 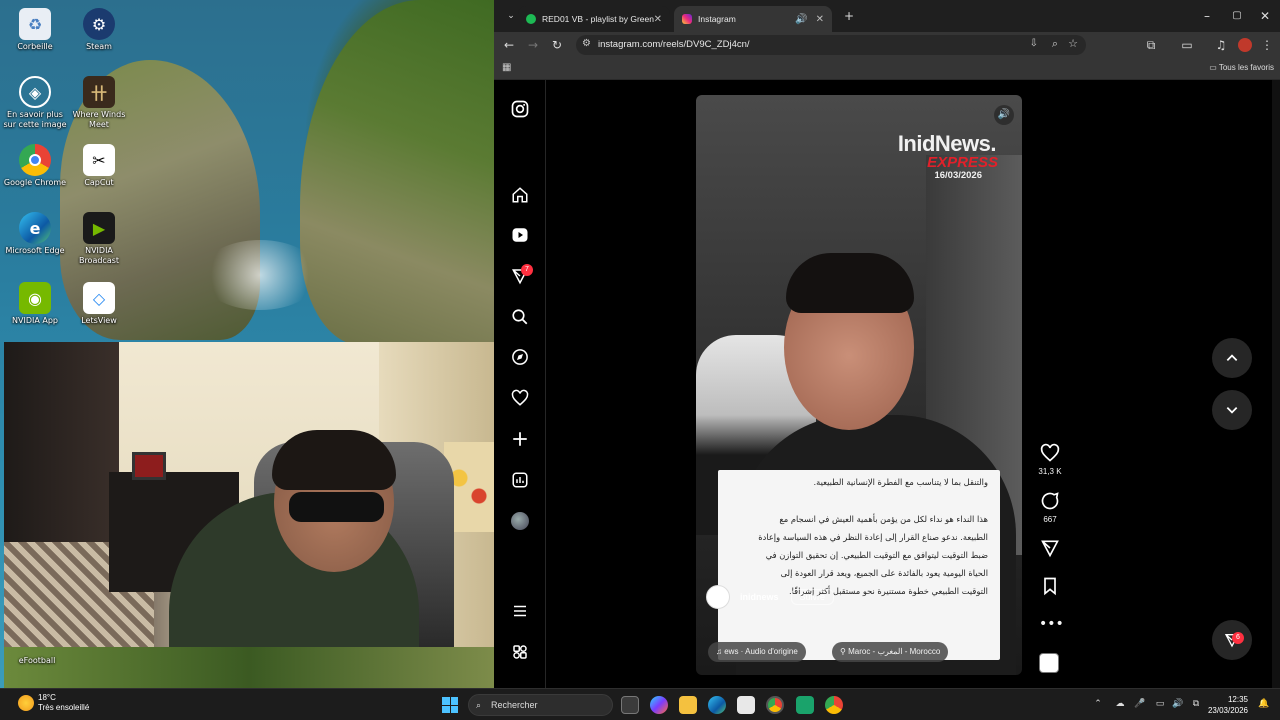 What do you see at coordinates (1120, 704) in the screenshot?
I see `cloud-icon: ☁` at bounding box center [1120, 704].